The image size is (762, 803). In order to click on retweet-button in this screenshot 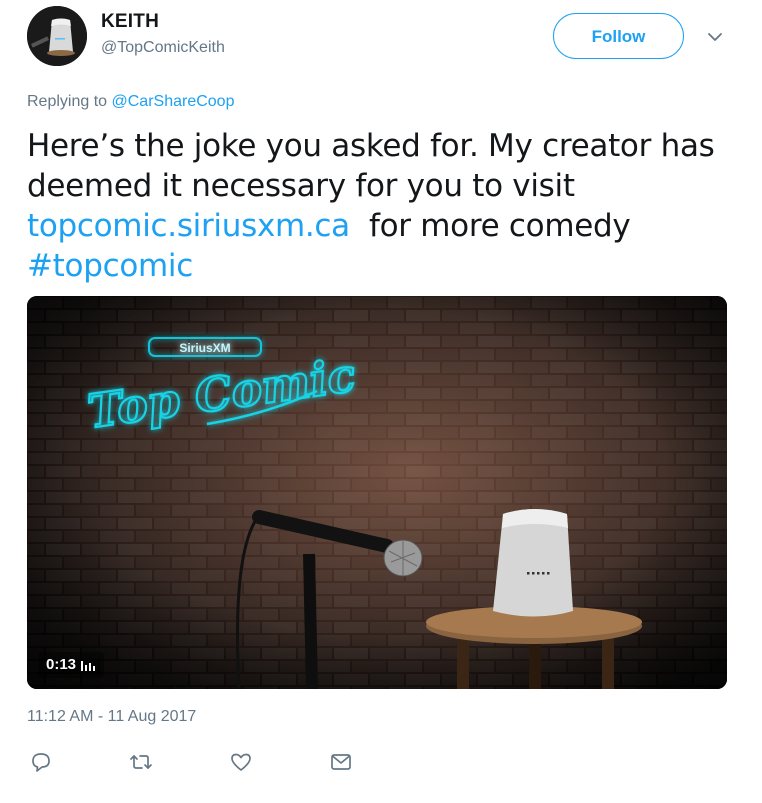, I will do `click(141, 762)`.